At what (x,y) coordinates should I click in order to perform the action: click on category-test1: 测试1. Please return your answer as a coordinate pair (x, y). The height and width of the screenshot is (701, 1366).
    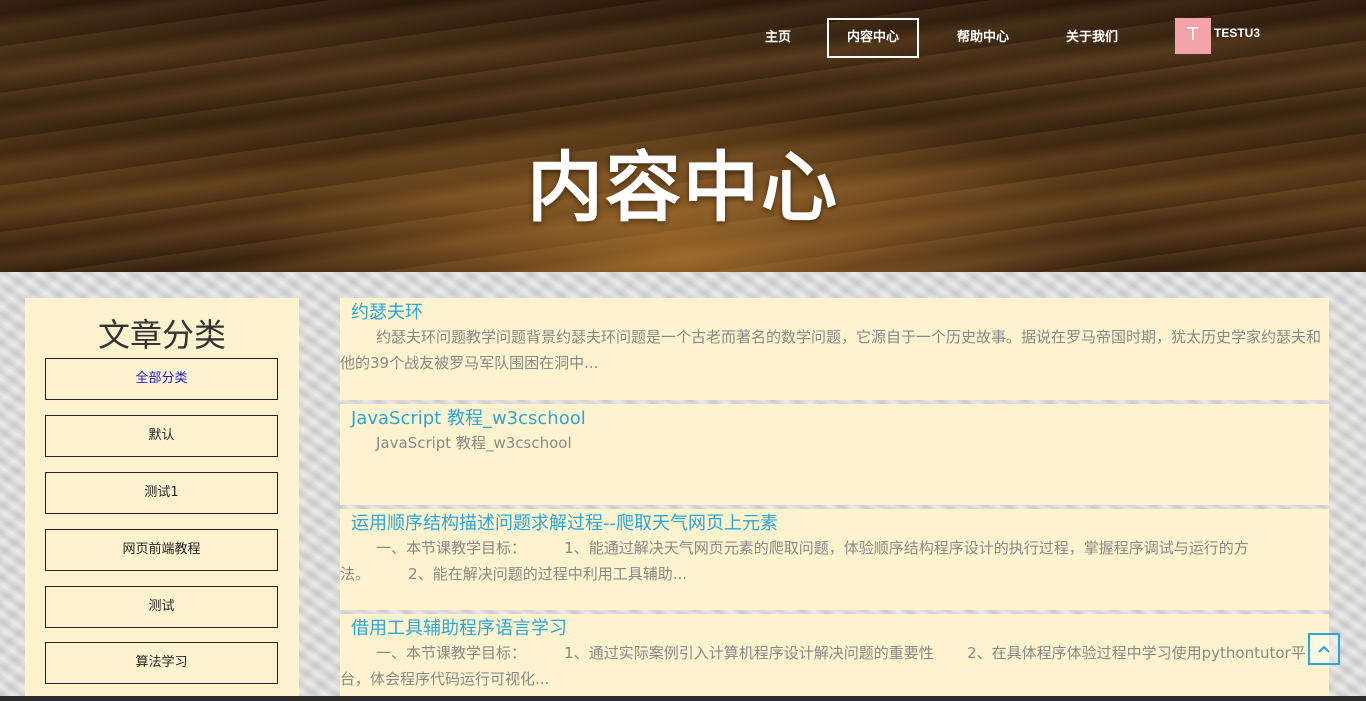
    Looking at the image, I should click on (161, 493).